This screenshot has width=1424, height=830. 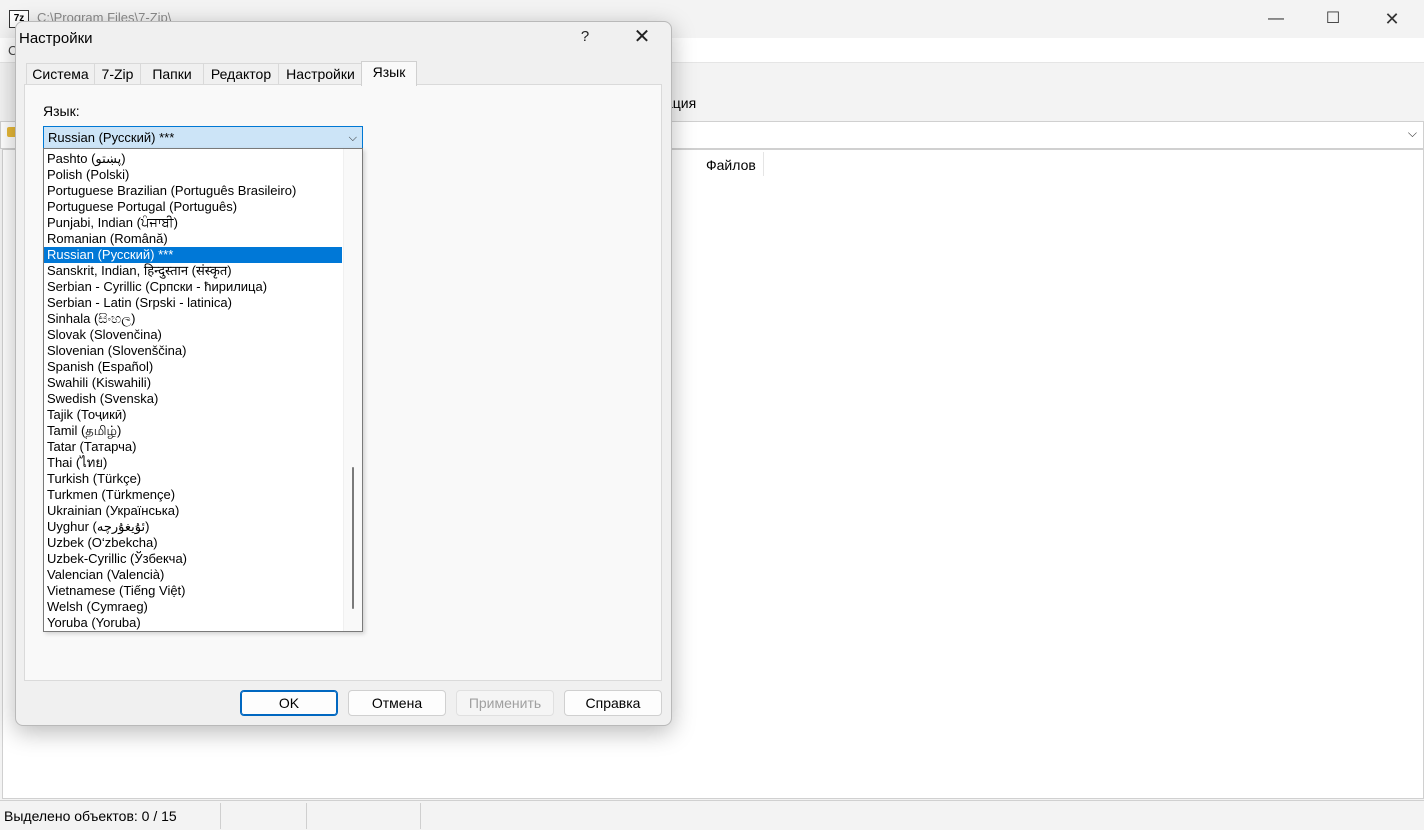 What do you see at coordinates (193, 463) in the screenshot?
I see `language-option: Thai (ไทย)` at bounding box center [193, 463].